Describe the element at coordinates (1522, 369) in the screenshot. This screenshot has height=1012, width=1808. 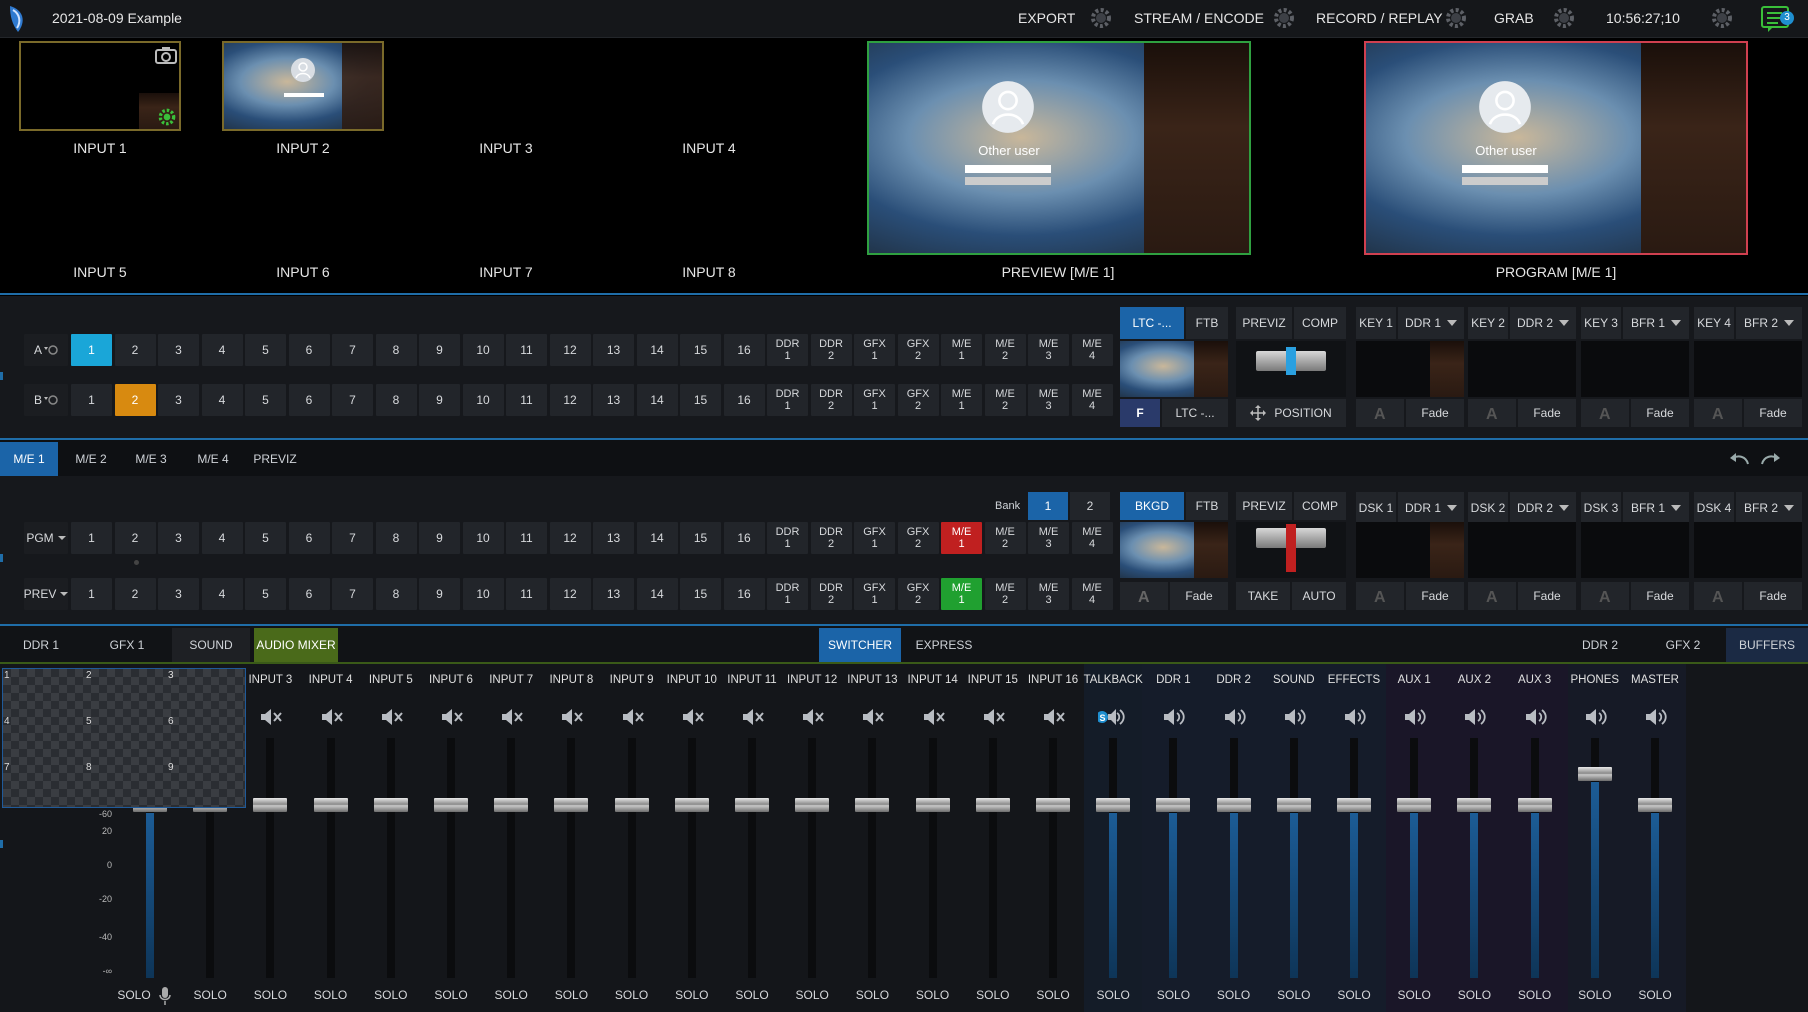
I see `key-2-thumb` at that location.